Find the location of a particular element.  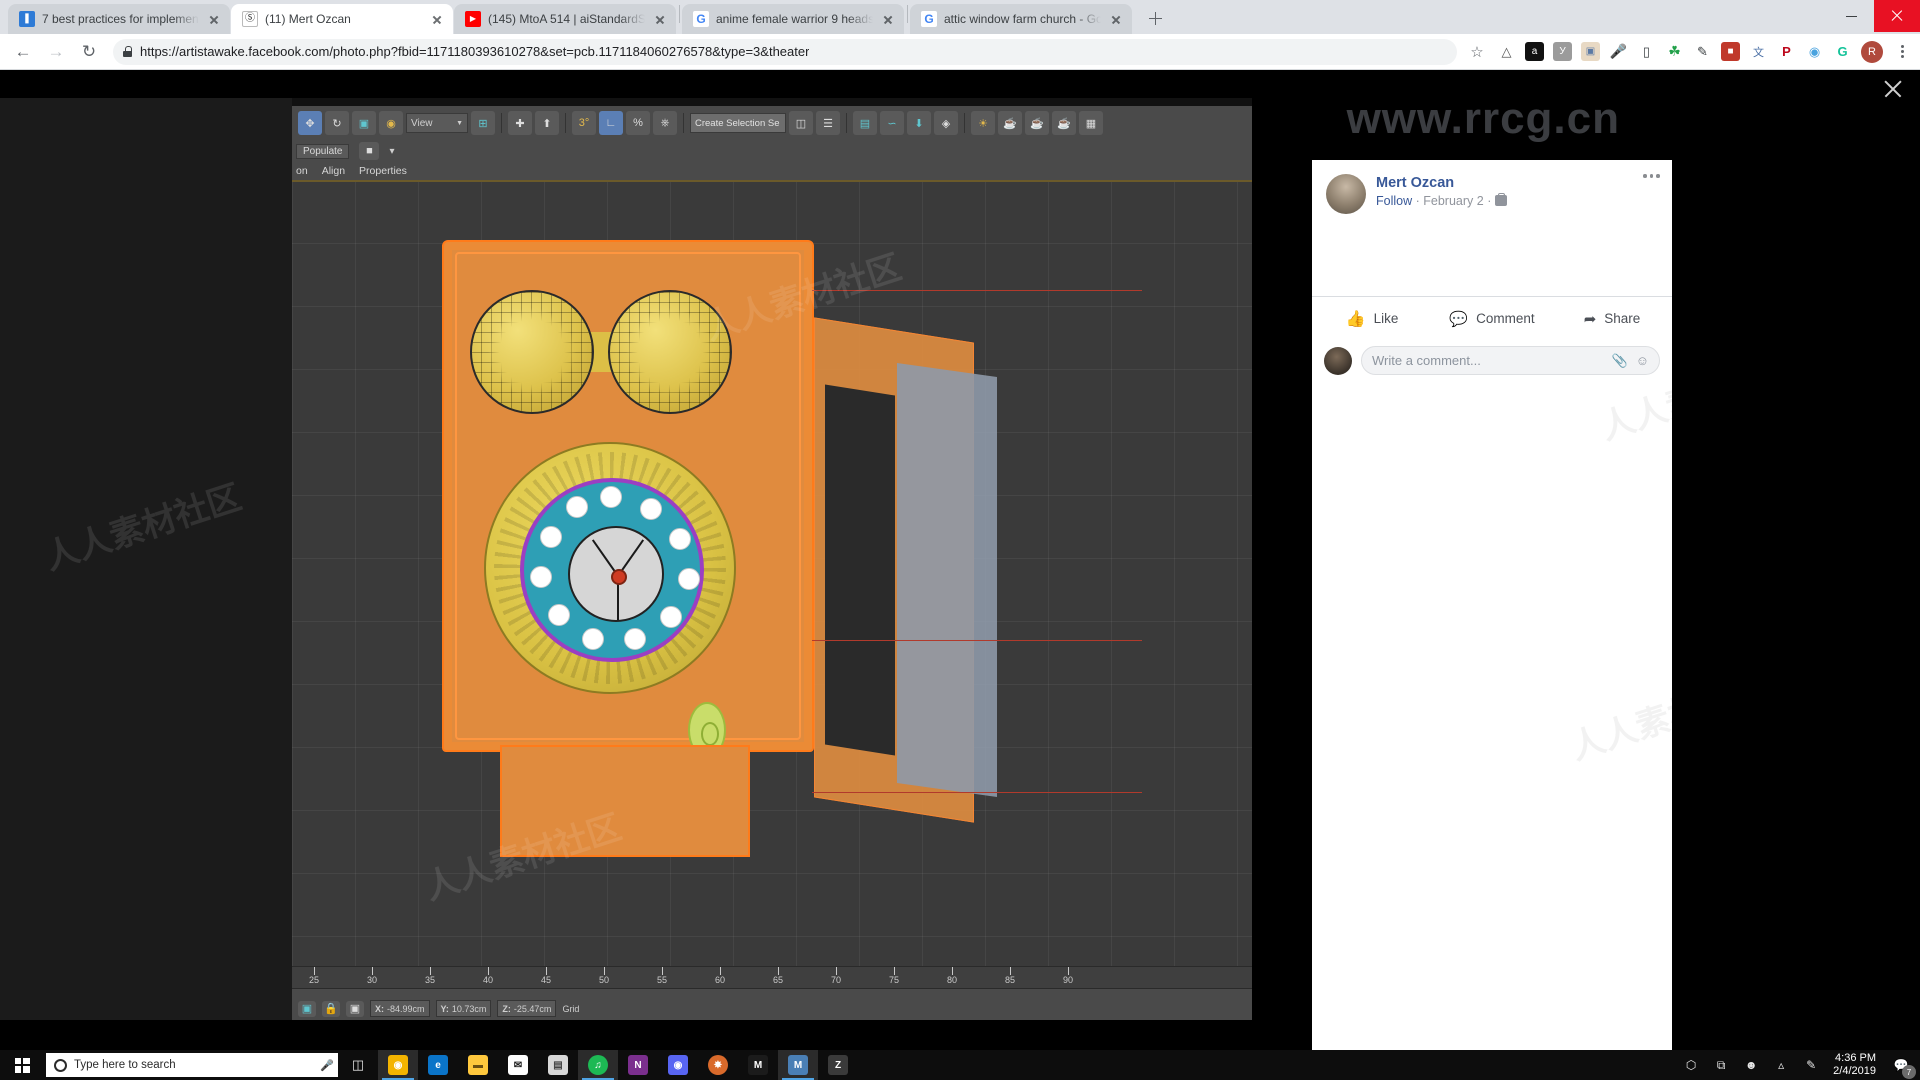

people-icon: ☻ is located at coordinates (1751, 1065).